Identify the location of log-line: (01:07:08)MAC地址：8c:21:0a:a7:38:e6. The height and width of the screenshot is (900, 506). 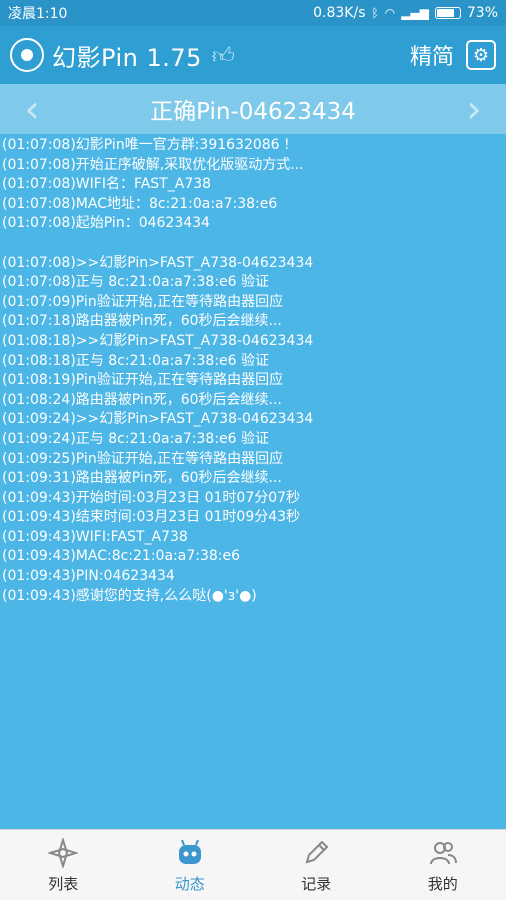
(140, 203).